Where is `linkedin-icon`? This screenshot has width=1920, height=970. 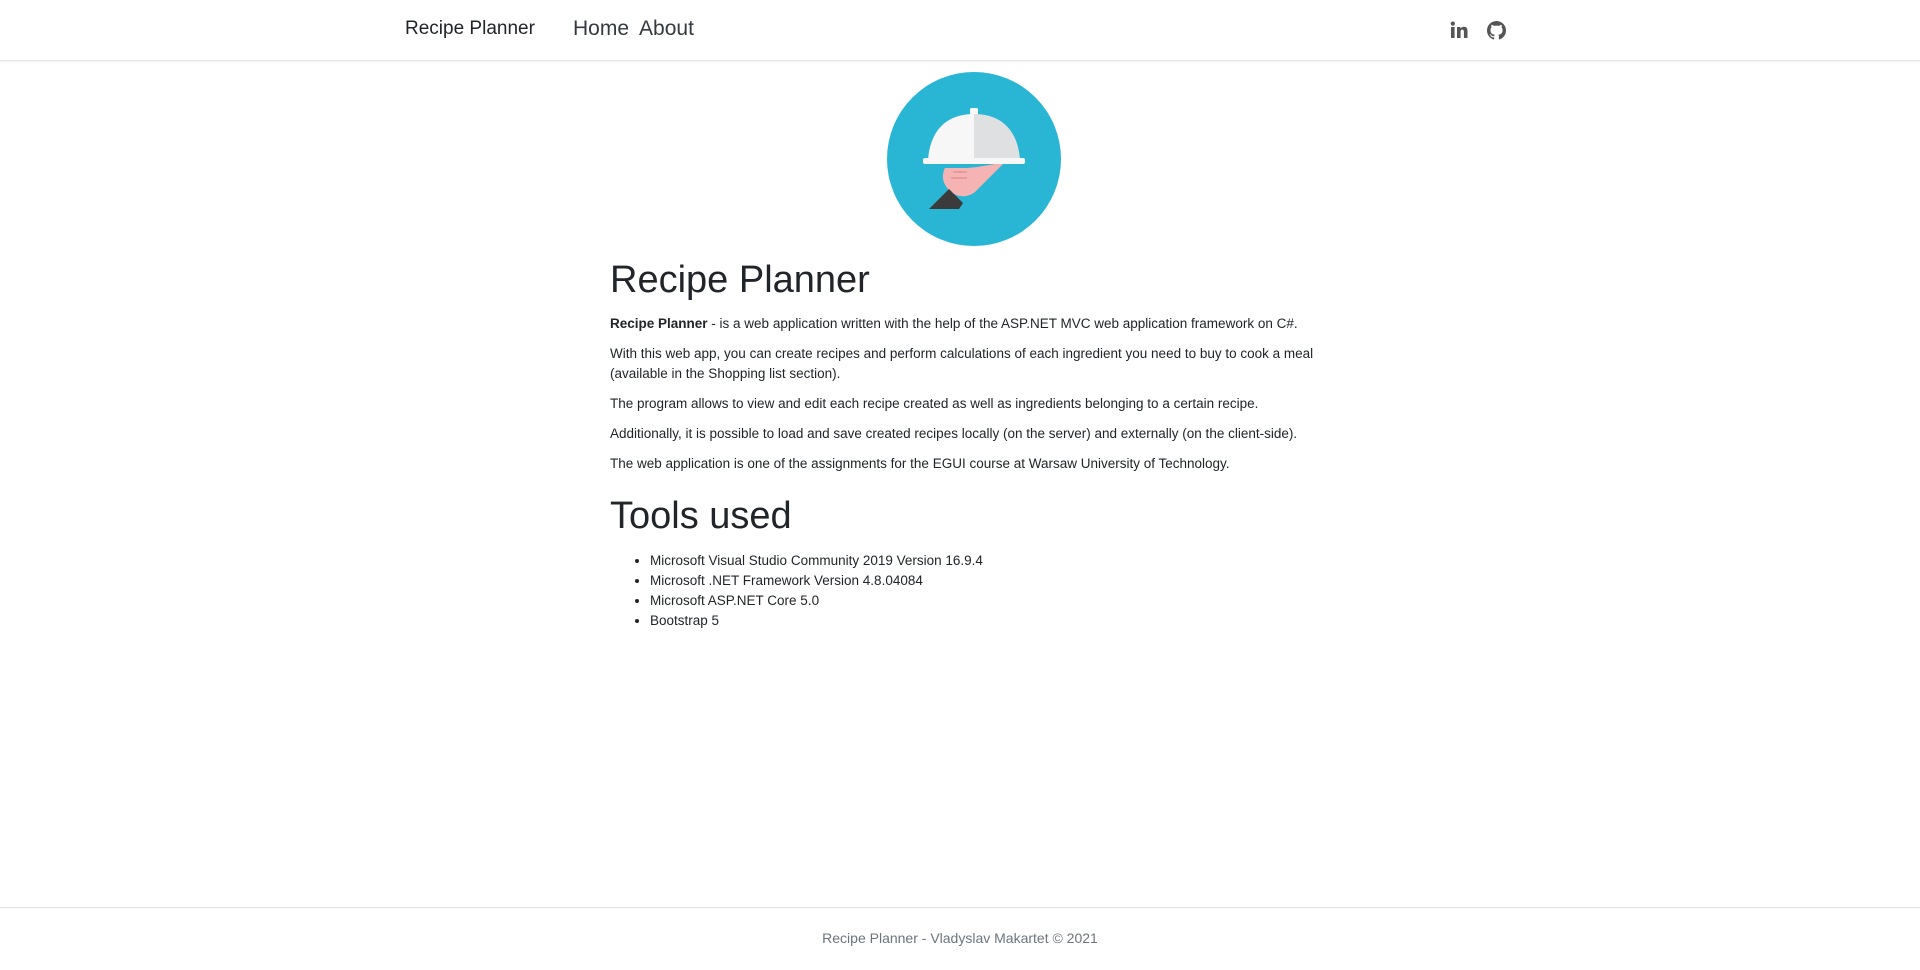 linkedin-icon is located at coordinates (1459, 30).